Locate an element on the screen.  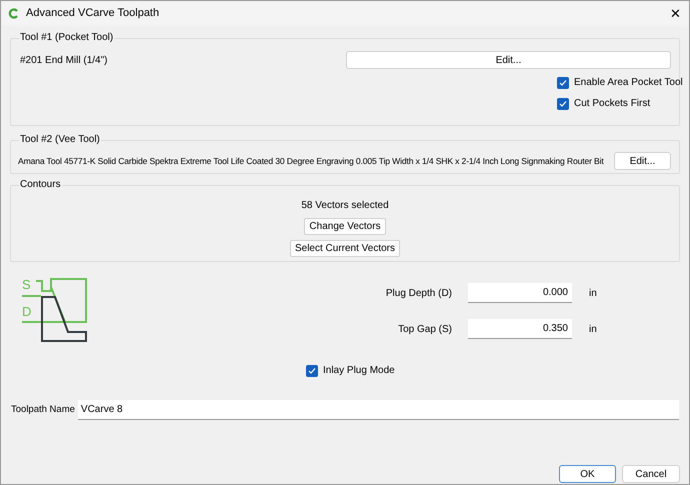
checkbox-label: Enable Area Pocket Tool is located at coordinates (628, 83).